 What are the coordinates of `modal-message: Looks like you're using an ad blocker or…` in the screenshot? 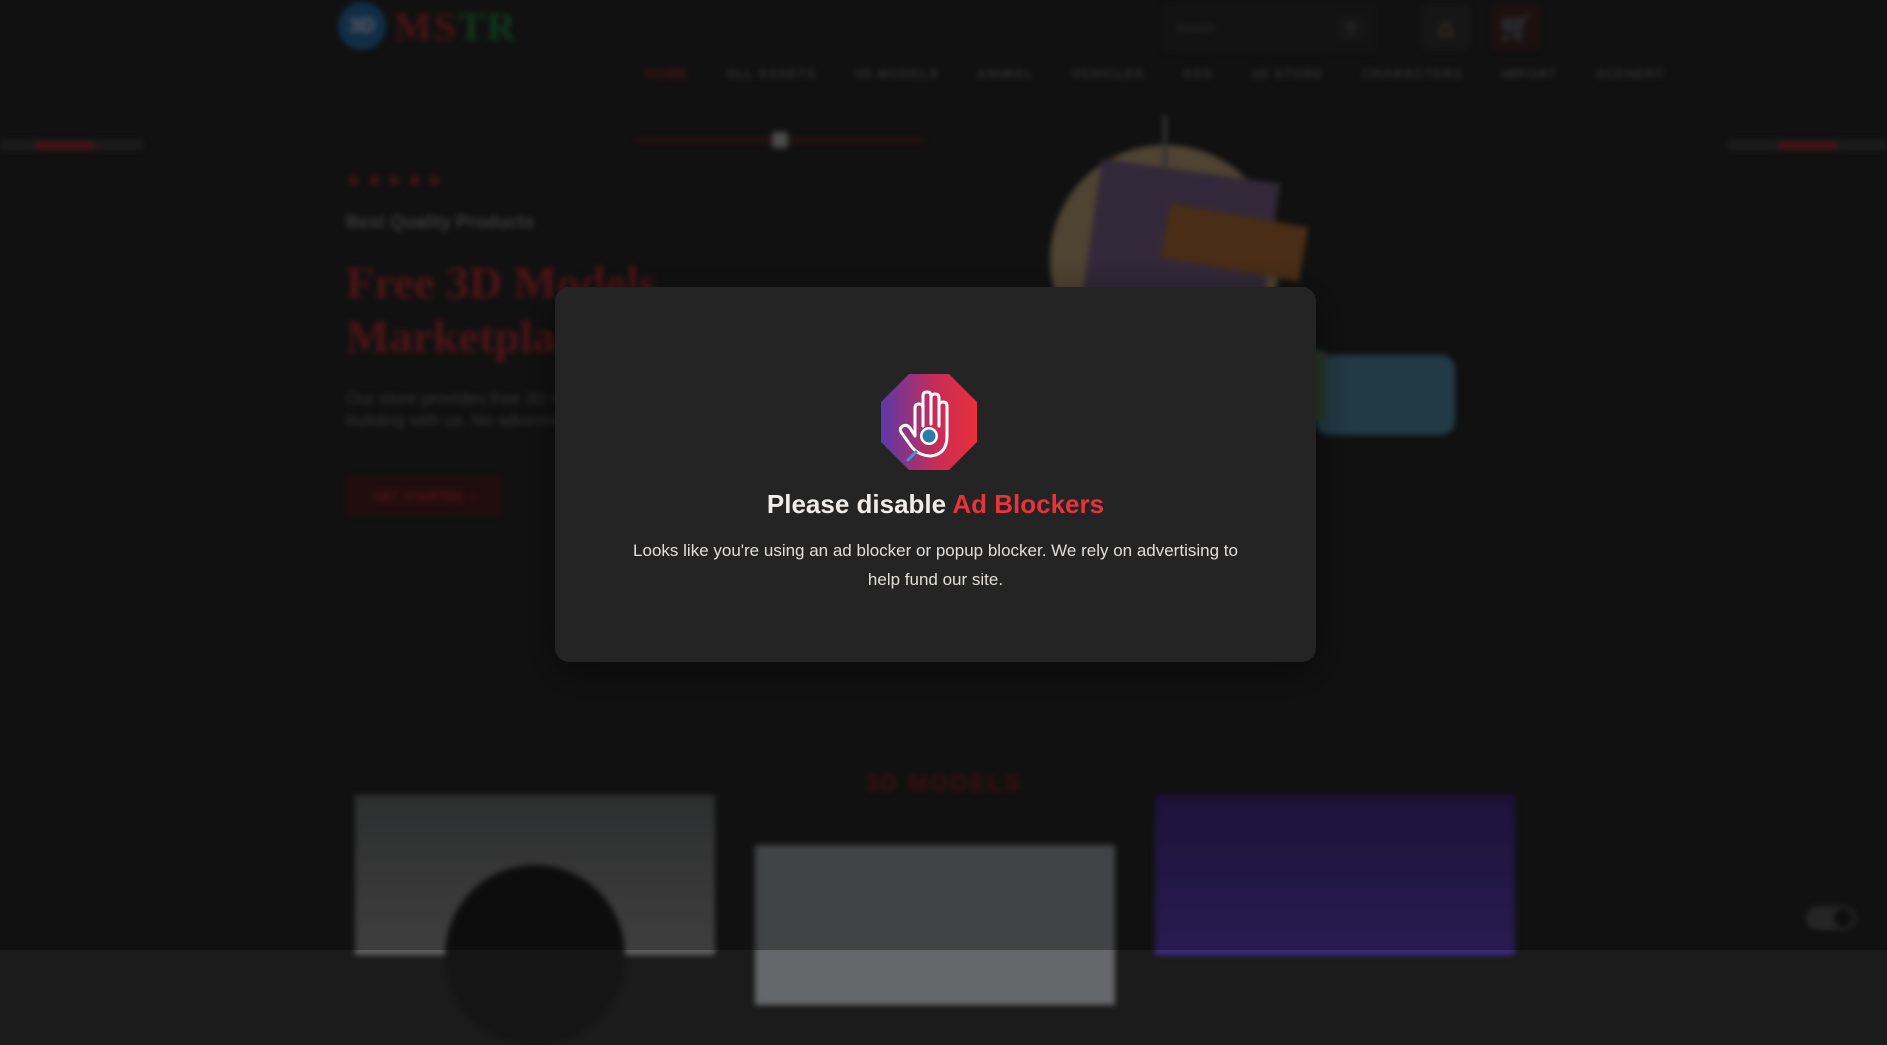 It's located at (935, 565).